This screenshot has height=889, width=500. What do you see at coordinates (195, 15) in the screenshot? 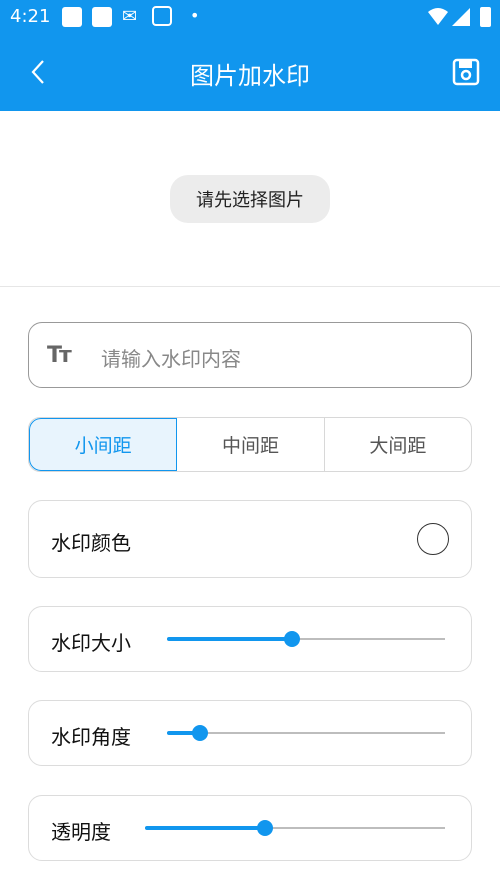
I see `more-notifications-icon: •` at bounding box center [195, 15].